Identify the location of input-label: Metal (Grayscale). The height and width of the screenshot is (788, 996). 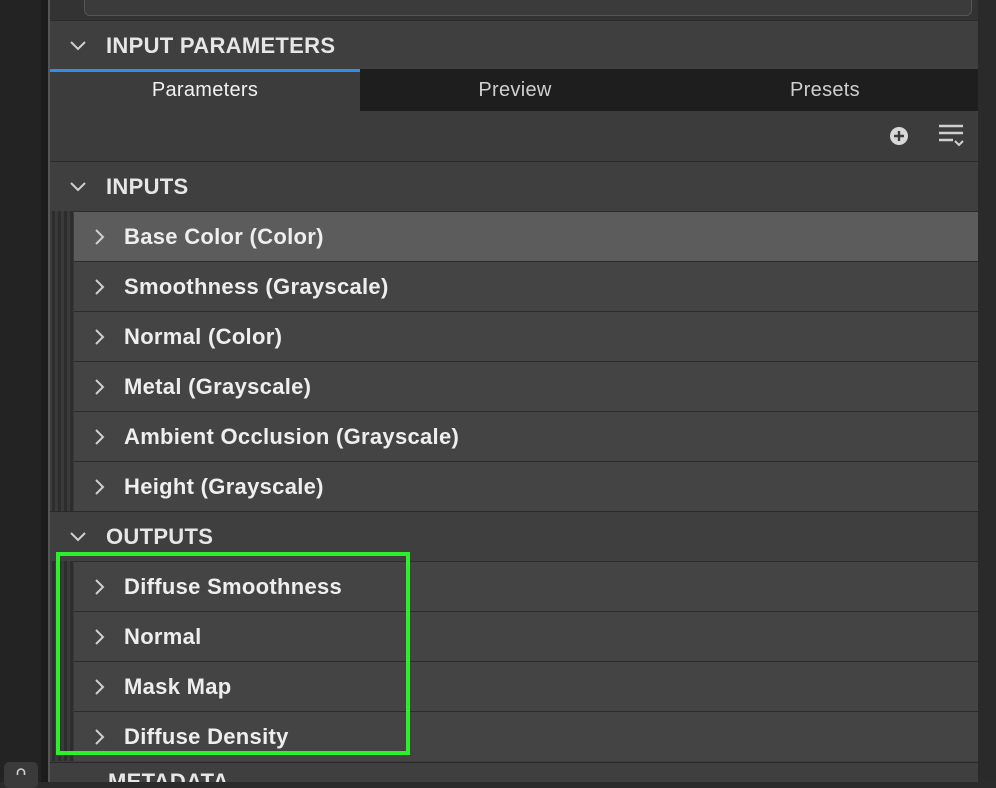
(218, 386).